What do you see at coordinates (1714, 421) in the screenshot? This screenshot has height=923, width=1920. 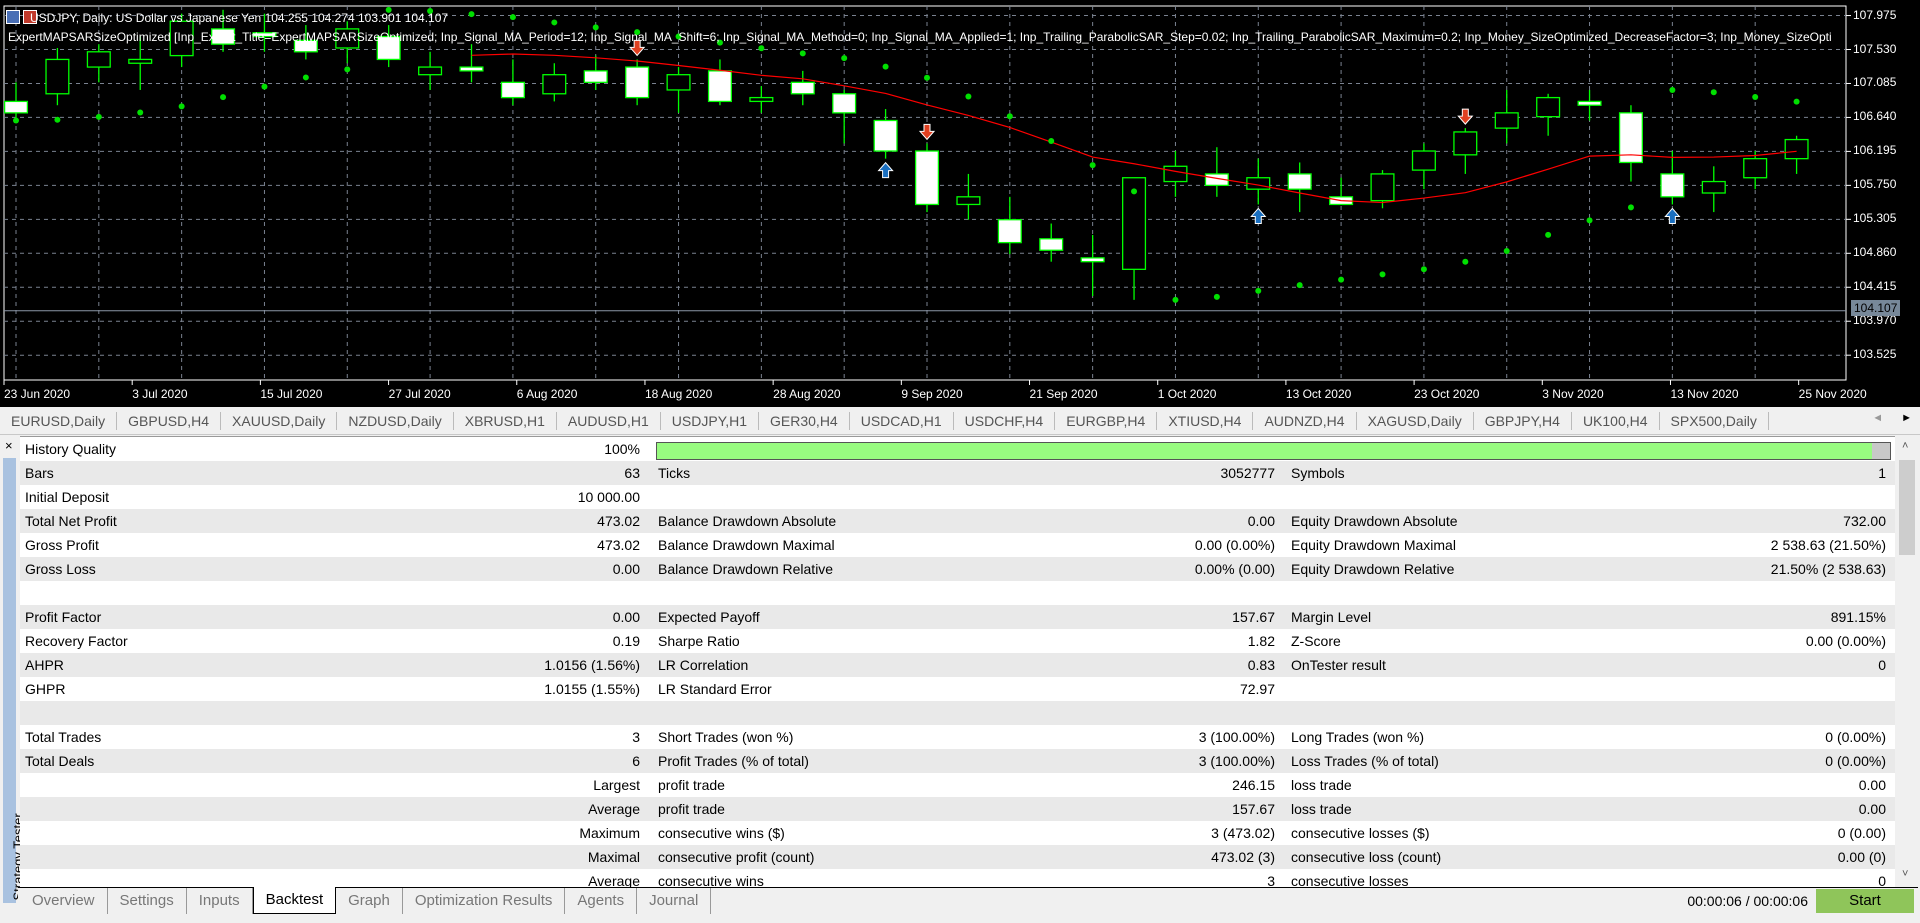 I see `symbol-tab: SPX500,Daily` at bounding box center [1714, 421].